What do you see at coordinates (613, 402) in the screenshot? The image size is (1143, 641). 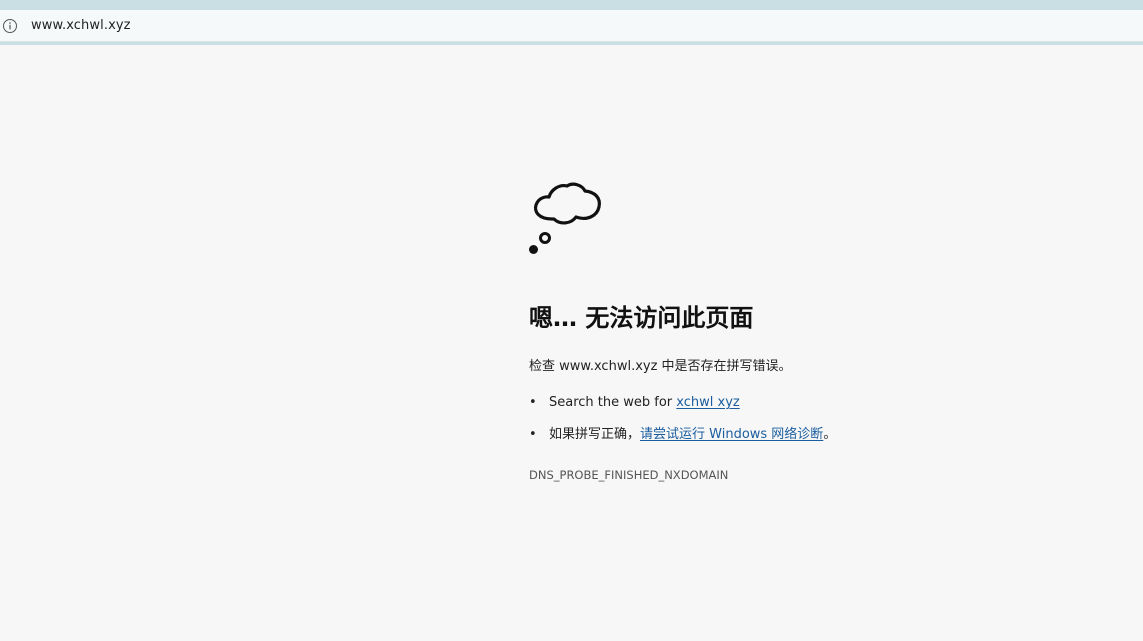 I see `search-web-prefix: Search the web for` at bounding box center [613, 402].